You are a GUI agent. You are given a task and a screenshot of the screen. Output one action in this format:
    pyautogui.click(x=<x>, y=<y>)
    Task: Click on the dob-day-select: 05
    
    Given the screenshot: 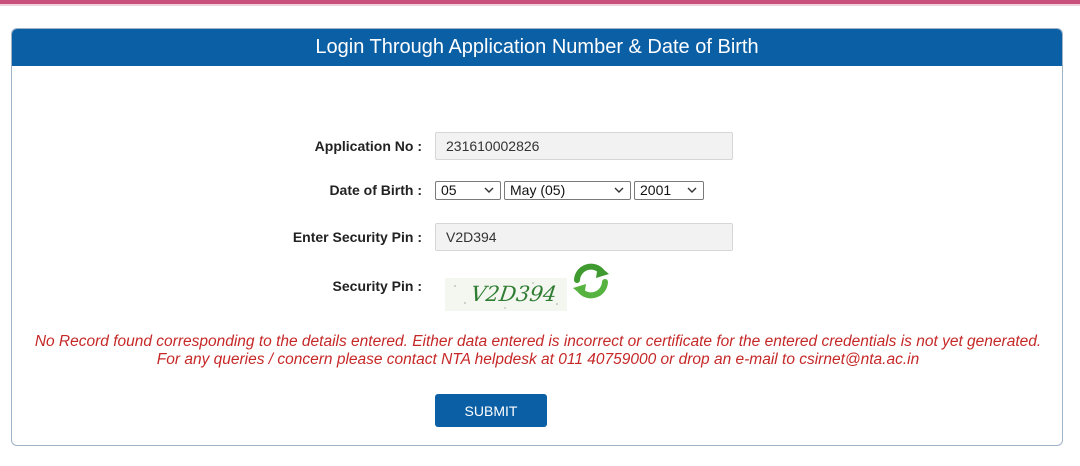 What is the action you would take?
    pyautogui.click(x=468, y=190)
    